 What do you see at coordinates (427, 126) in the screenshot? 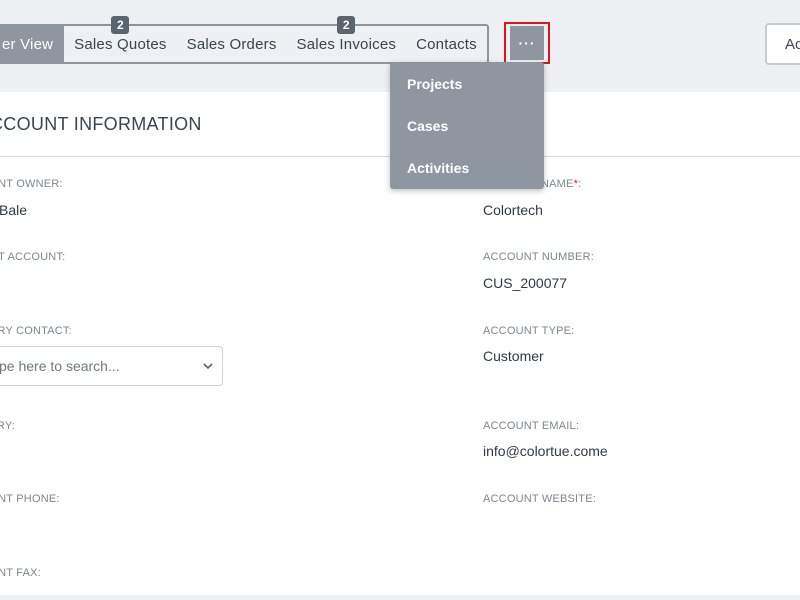
I see `dropdown-item-cases: Cases` at bounding box center [427, 126].